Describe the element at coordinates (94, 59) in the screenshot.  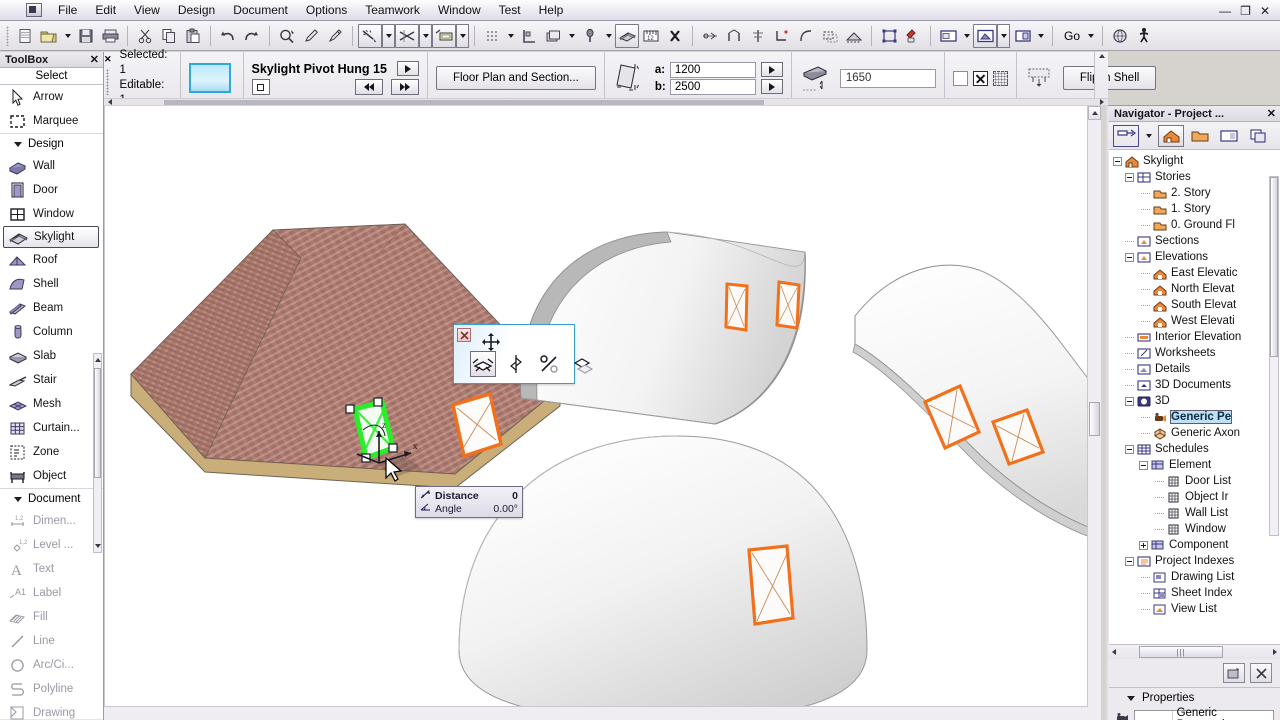
I see `toolbox-close-icon: ✕` at that location.